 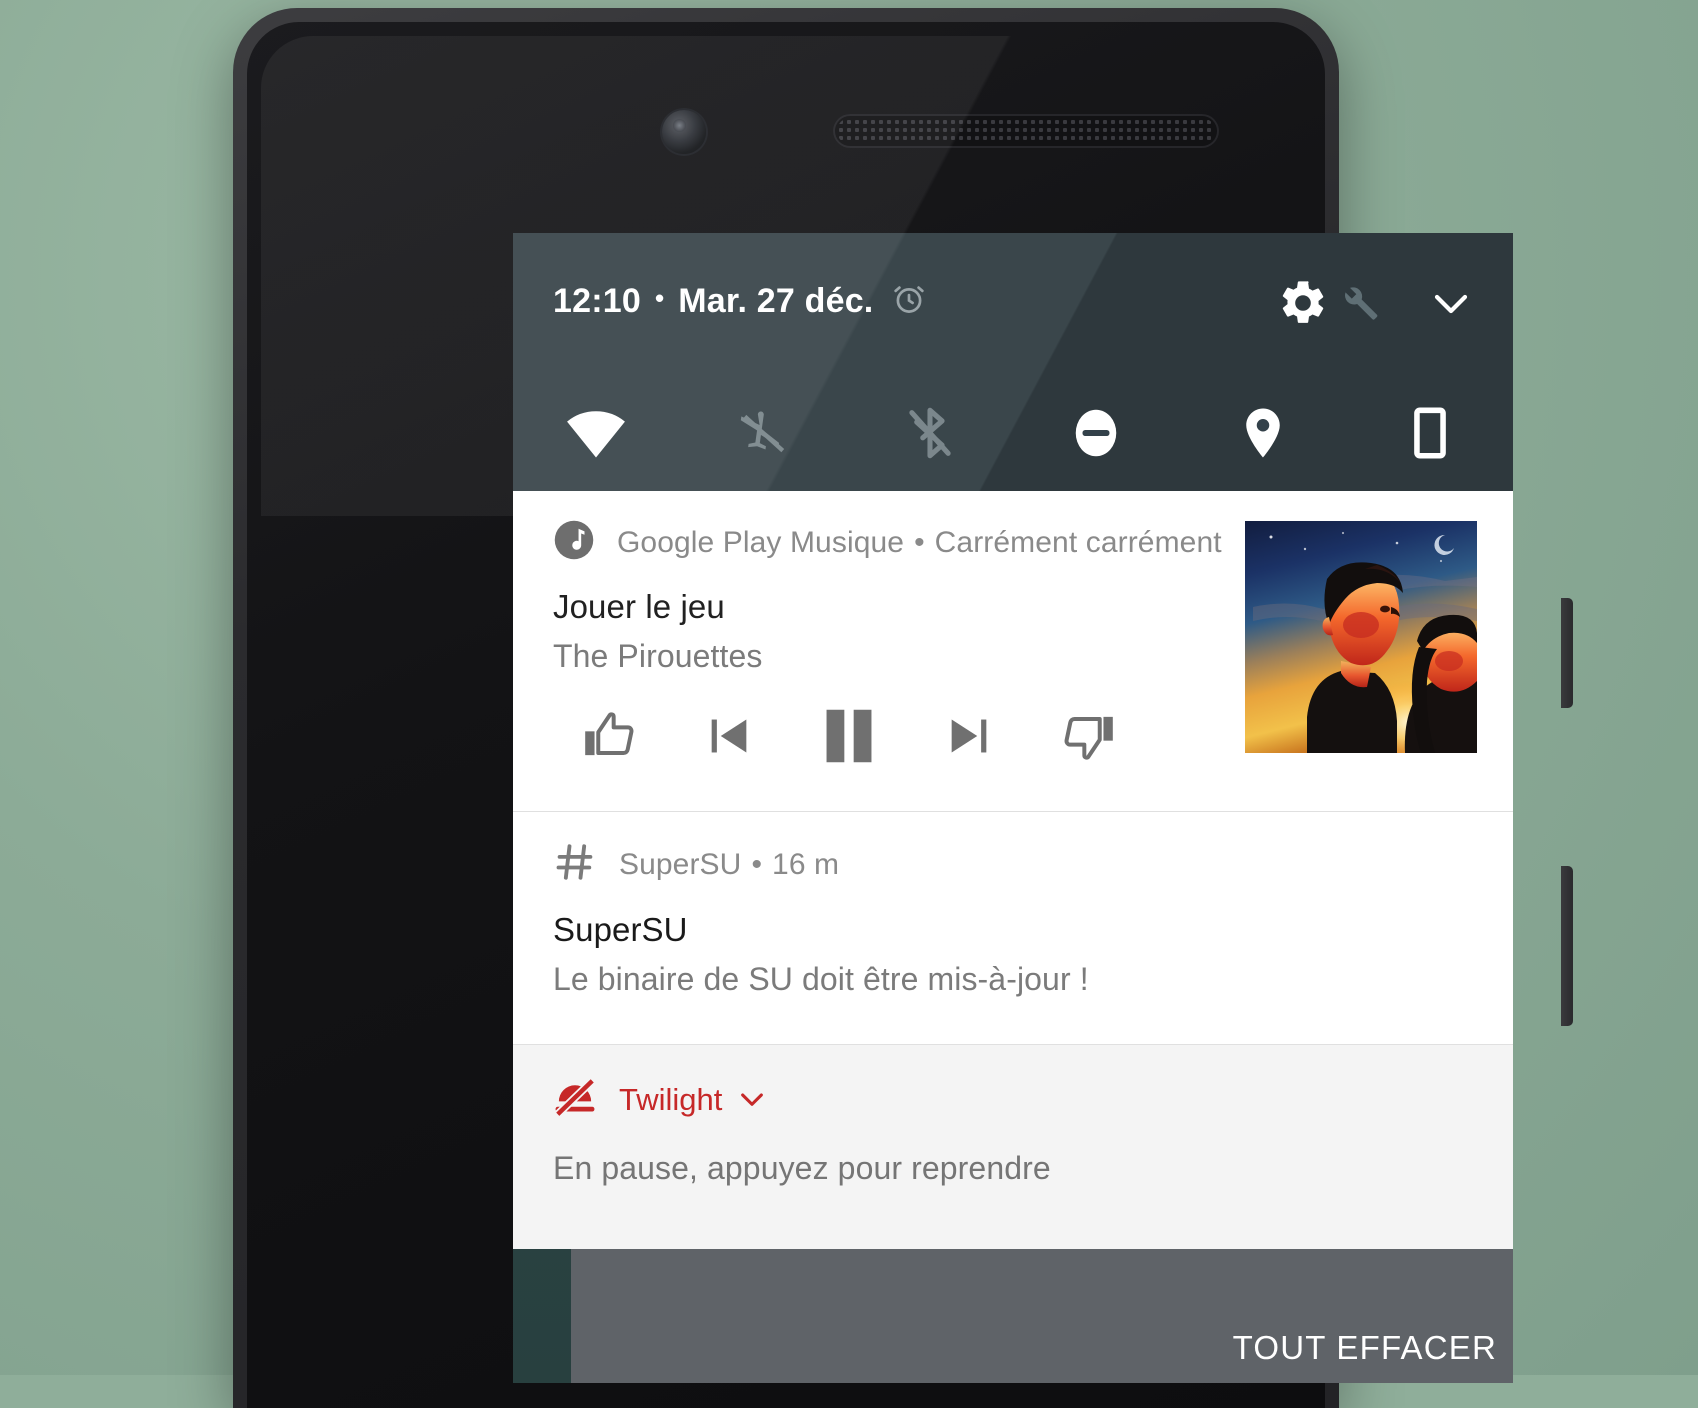 I want to click on thumb-down-button, so click(x=1089, y=738).